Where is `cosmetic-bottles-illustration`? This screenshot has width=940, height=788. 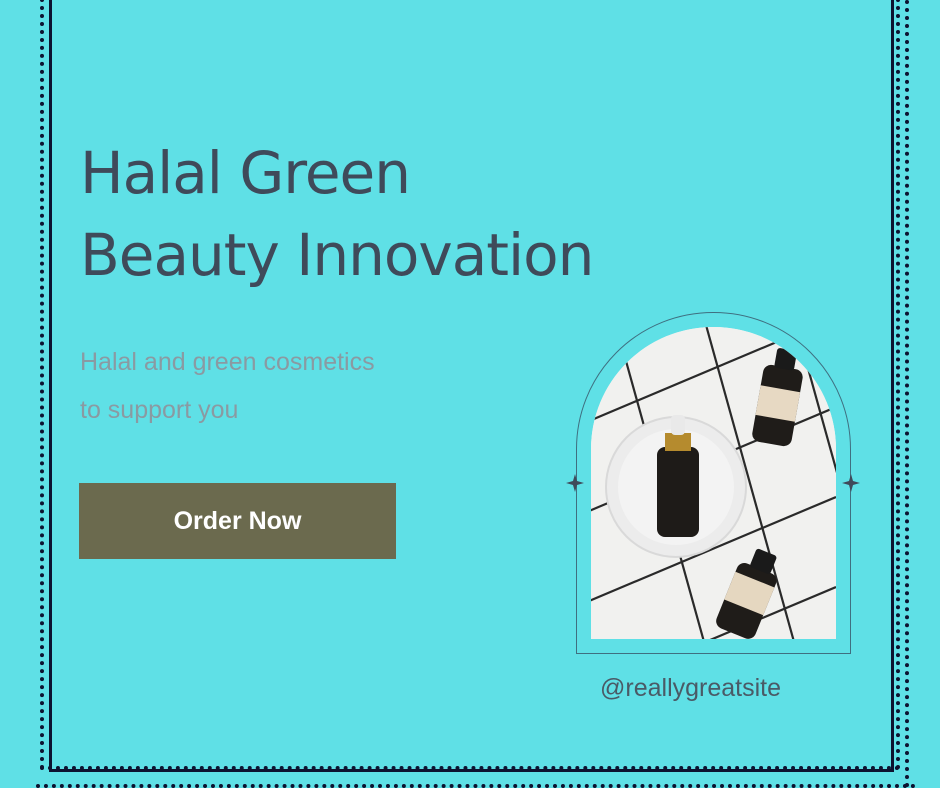 cosmetic-bottles-illustration is located at coordinates (713, 483).